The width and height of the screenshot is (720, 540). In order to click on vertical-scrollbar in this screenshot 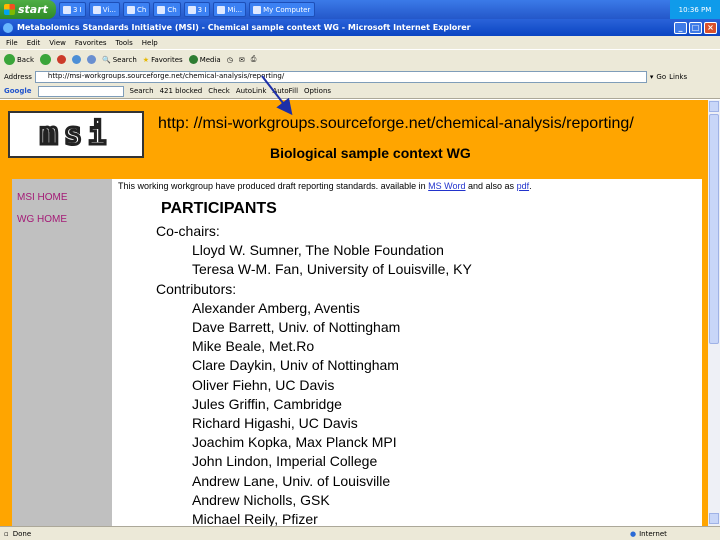, I will do `click(714, 313)`.